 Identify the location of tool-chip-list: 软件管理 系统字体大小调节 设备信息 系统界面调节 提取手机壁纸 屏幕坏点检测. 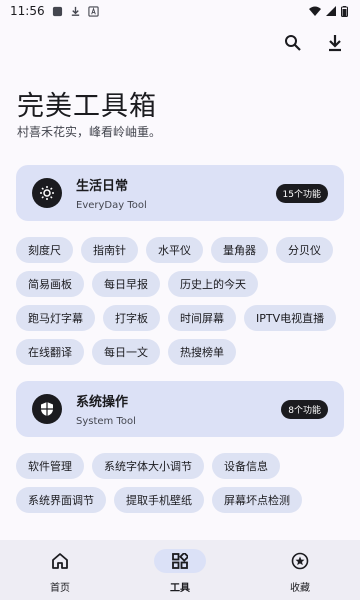
(180, 483).